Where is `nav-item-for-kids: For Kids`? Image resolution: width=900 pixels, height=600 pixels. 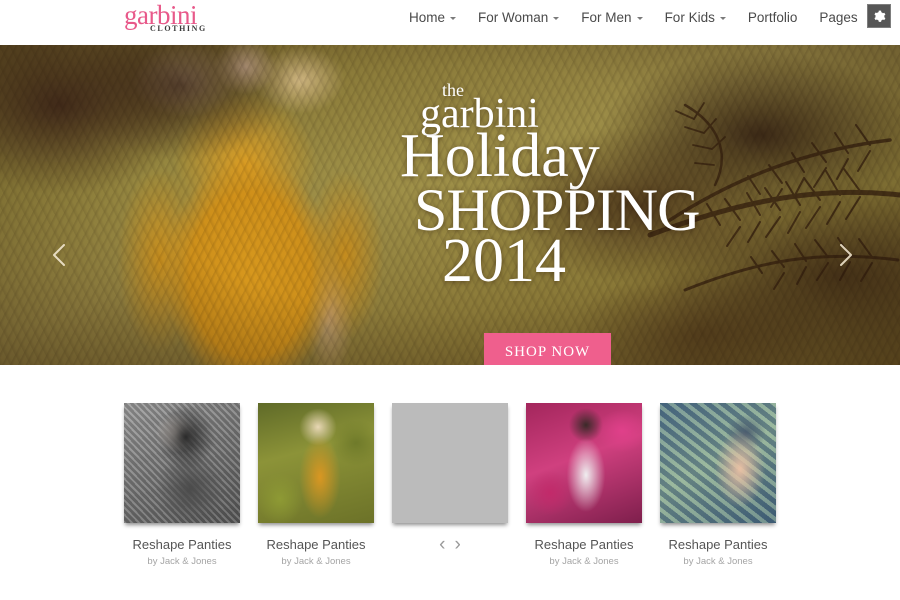
nav-item-for-kids: For Kids is located at coordinates (695, 17).